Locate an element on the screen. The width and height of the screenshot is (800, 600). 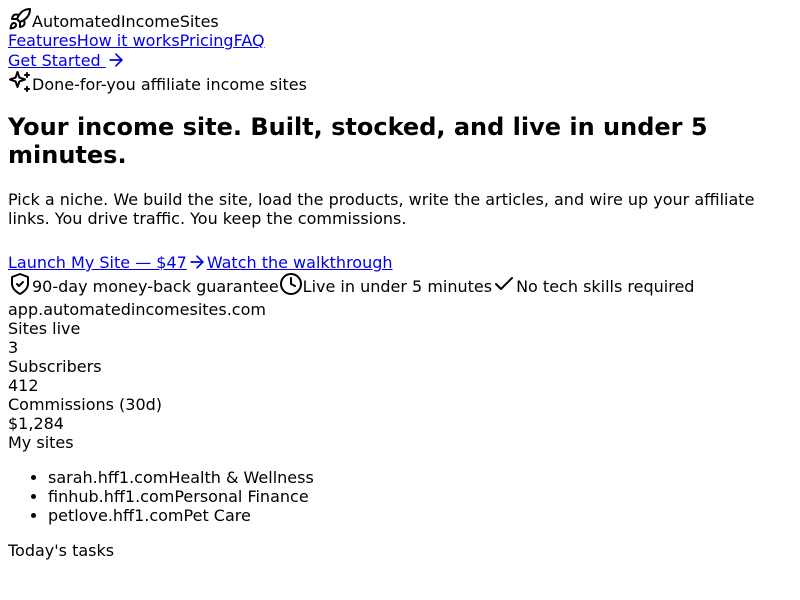
get-started-label: Get Started is located at coordinates (54, 60).